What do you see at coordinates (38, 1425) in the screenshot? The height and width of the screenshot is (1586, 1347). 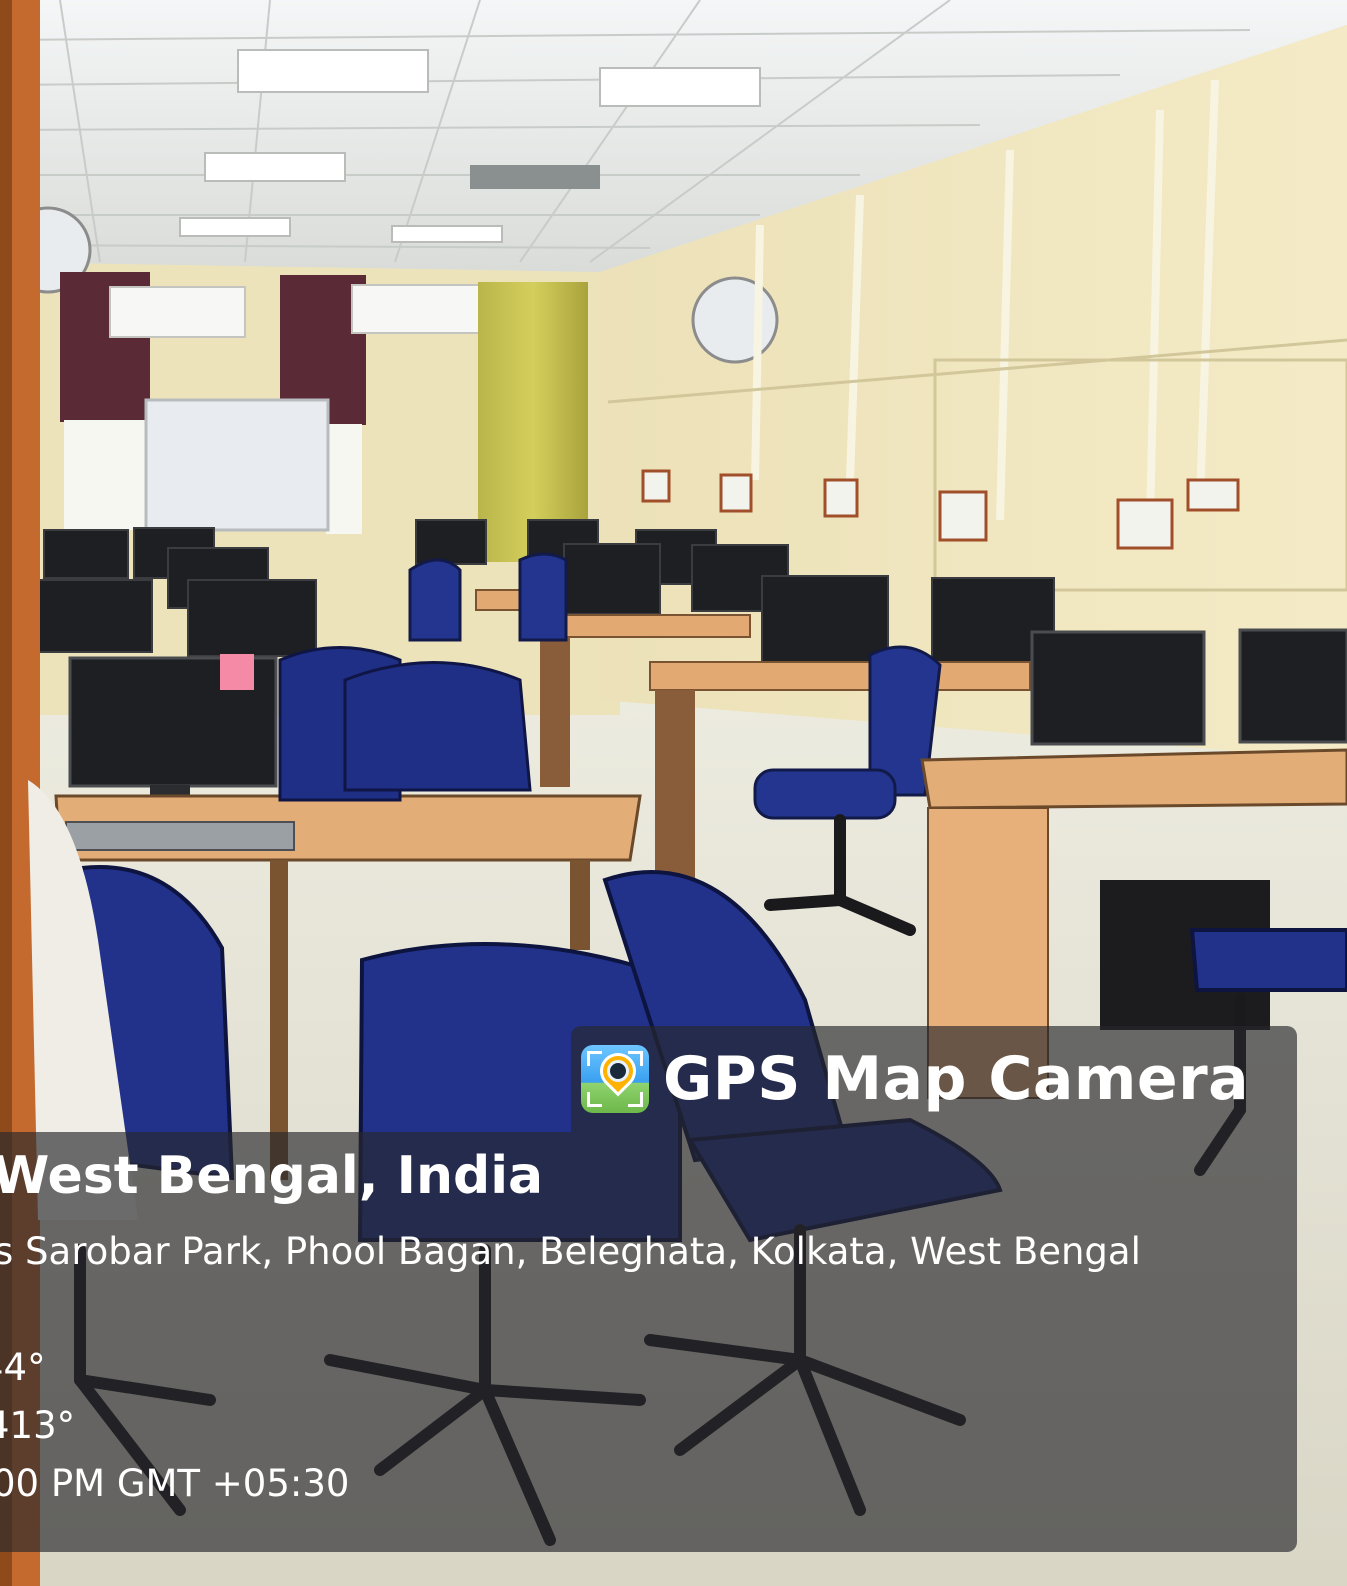 I see `longitude-value: 413°` at bounding box center [38, 1425].